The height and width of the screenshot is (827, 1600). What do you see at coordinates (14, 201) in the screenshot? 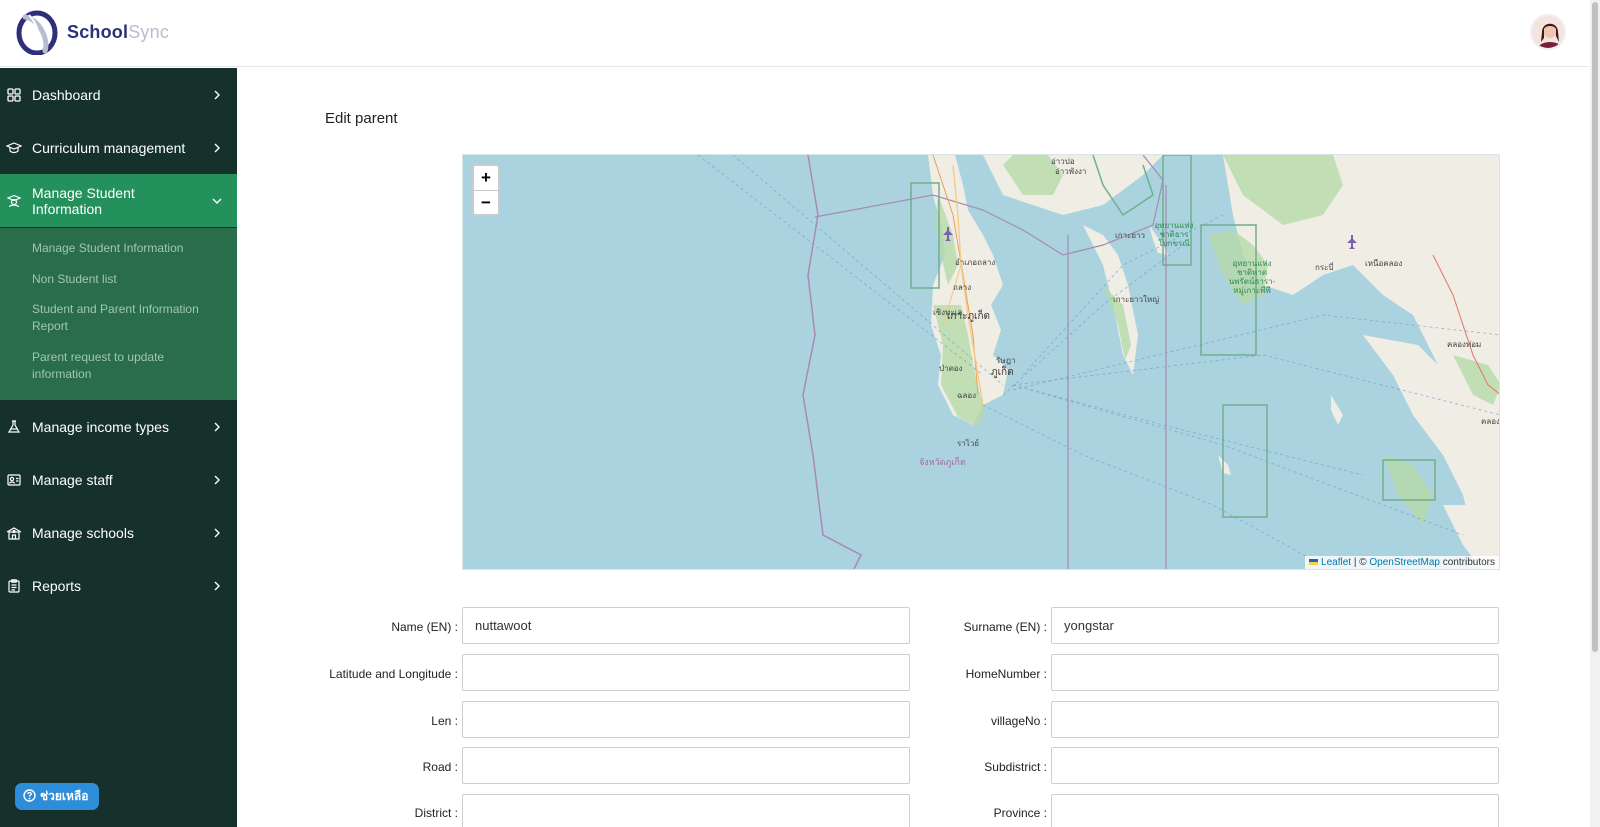
I see `student-icon` at bounding box center [14, 201].